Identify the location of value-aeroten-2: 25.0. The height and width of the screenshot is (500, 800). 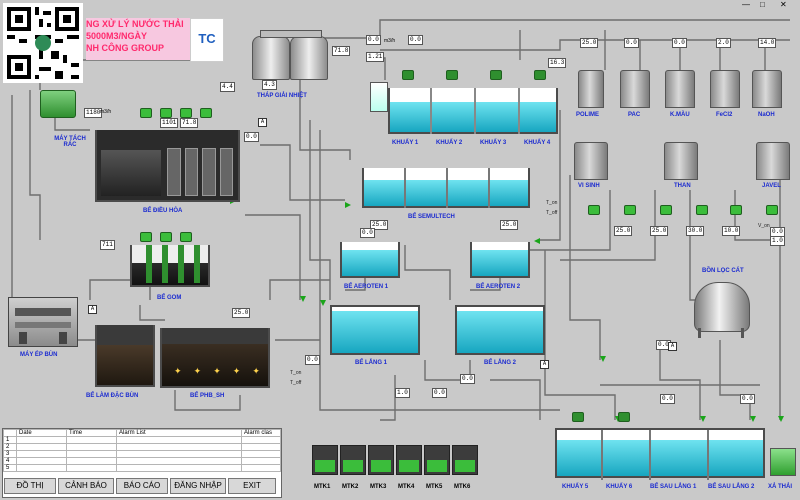
(509, 225).